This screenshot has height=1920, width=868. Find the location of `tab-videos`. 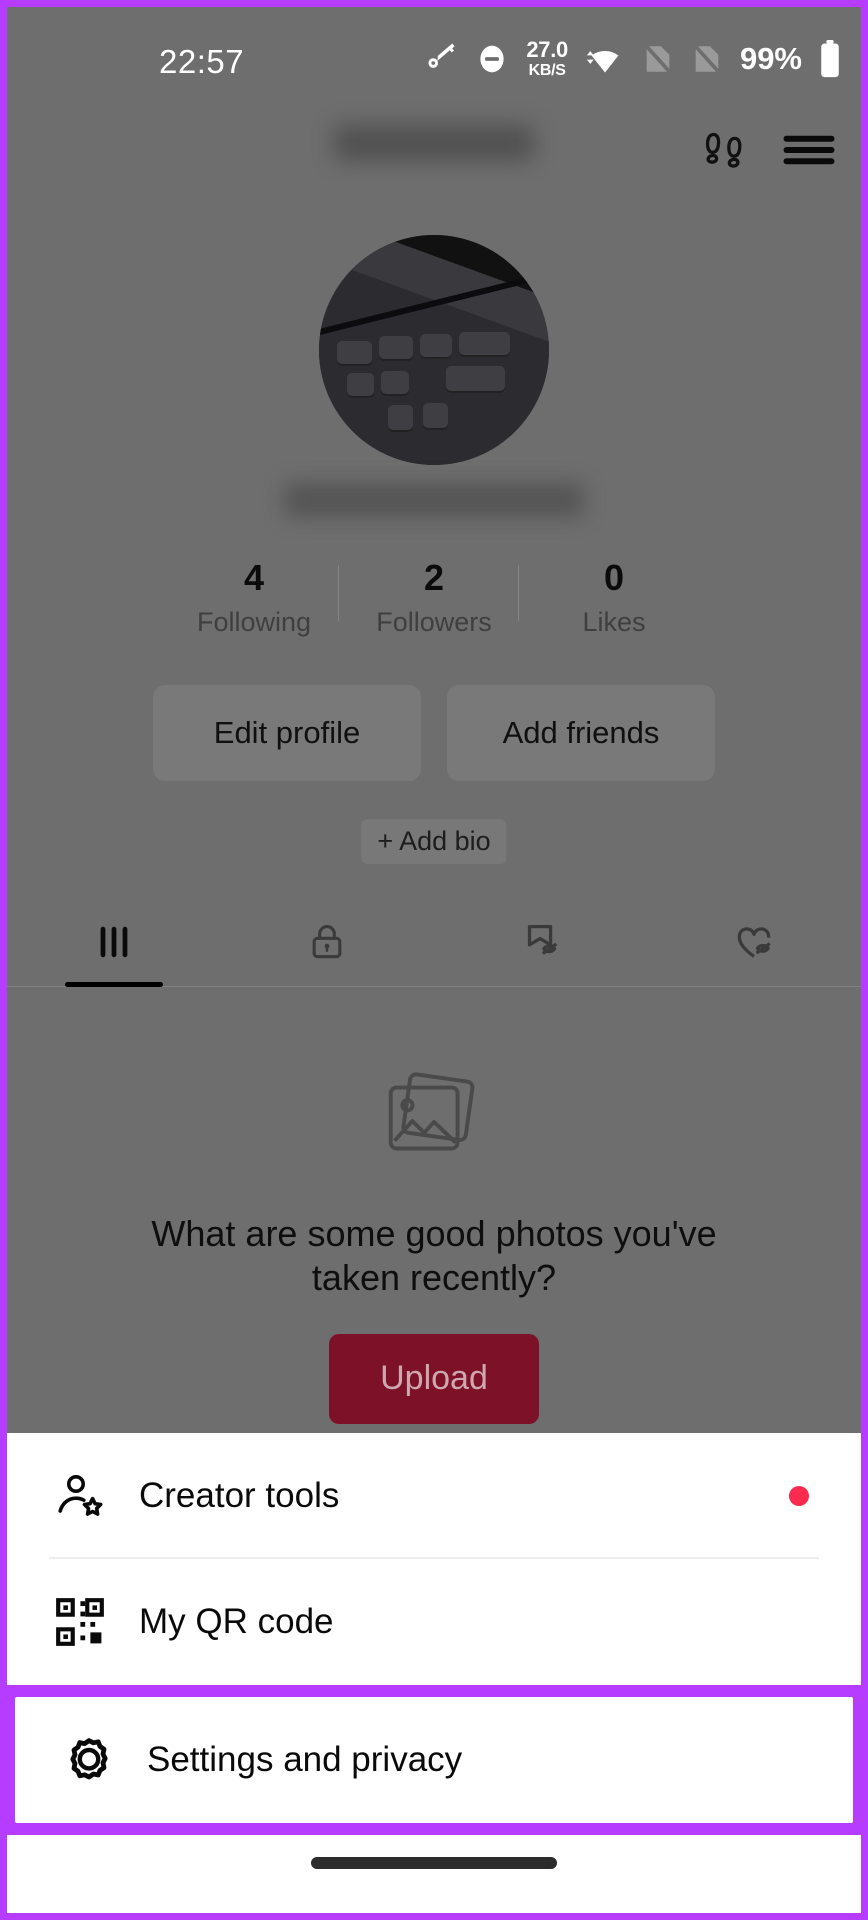

tab-videos is located at coordinates (114, 942).